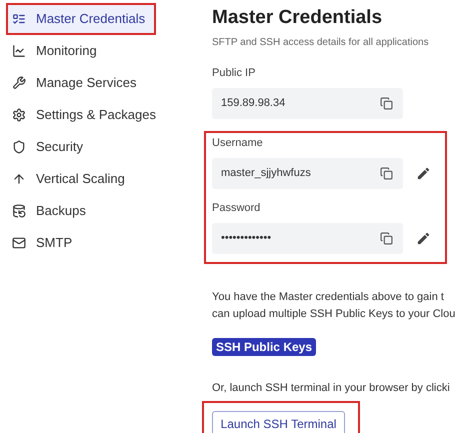 The image size is (474, 433). I want to click on sidebar-item: Manage Services, so click(81, 83).